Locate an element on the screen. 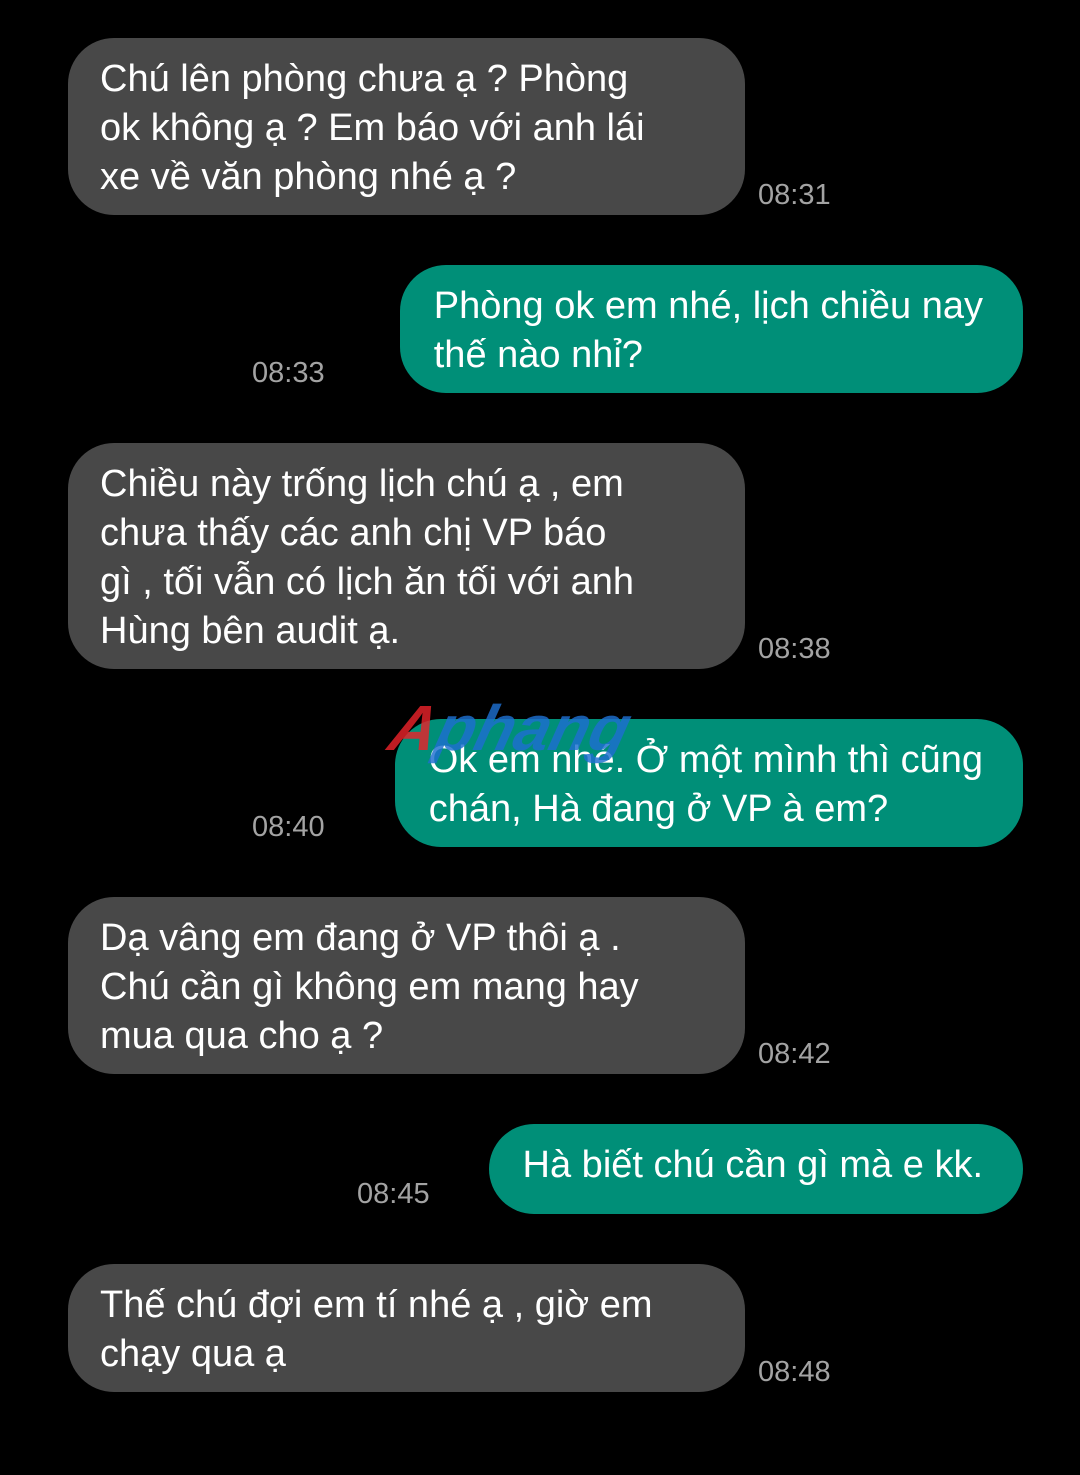 The image size is (1080, 1475). message-timestamp: 08:48 is located at coordinates (794, 1372).